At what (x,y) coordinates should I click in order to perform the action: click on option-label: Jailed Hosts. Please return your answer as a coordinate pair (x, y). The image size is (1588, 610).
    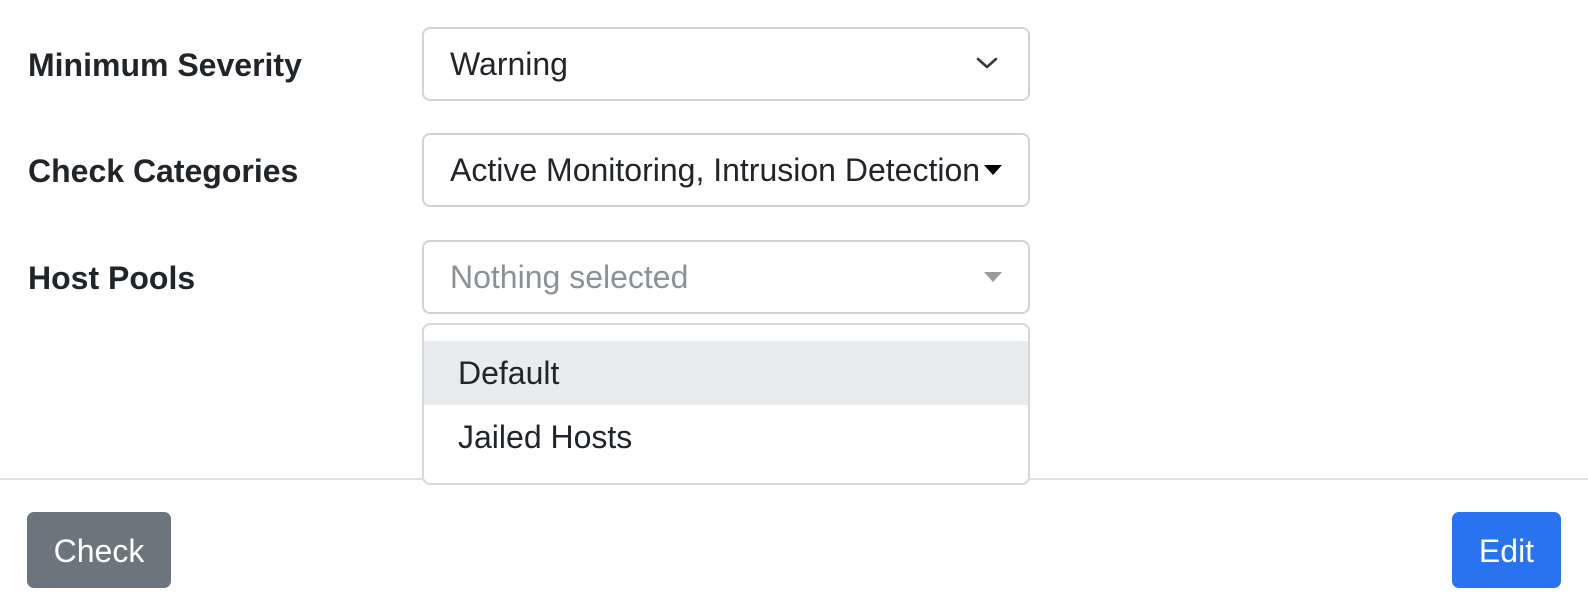
    Looking at the image, I should click on (545, 437).